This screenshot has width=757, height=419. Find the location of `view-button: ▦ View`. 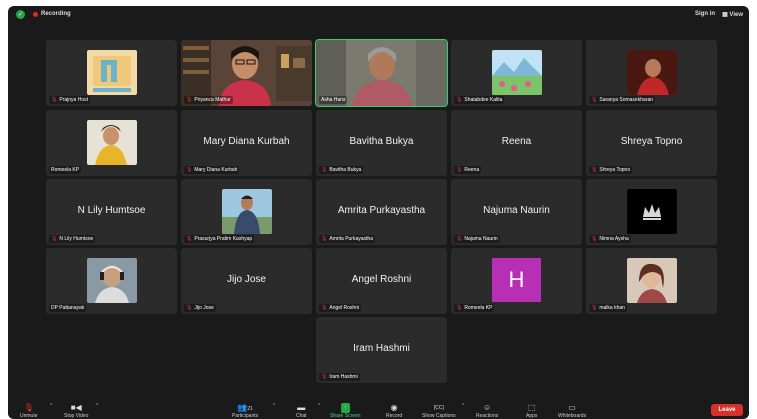

view-button: ▦ View is located at coordinates (732, 14).